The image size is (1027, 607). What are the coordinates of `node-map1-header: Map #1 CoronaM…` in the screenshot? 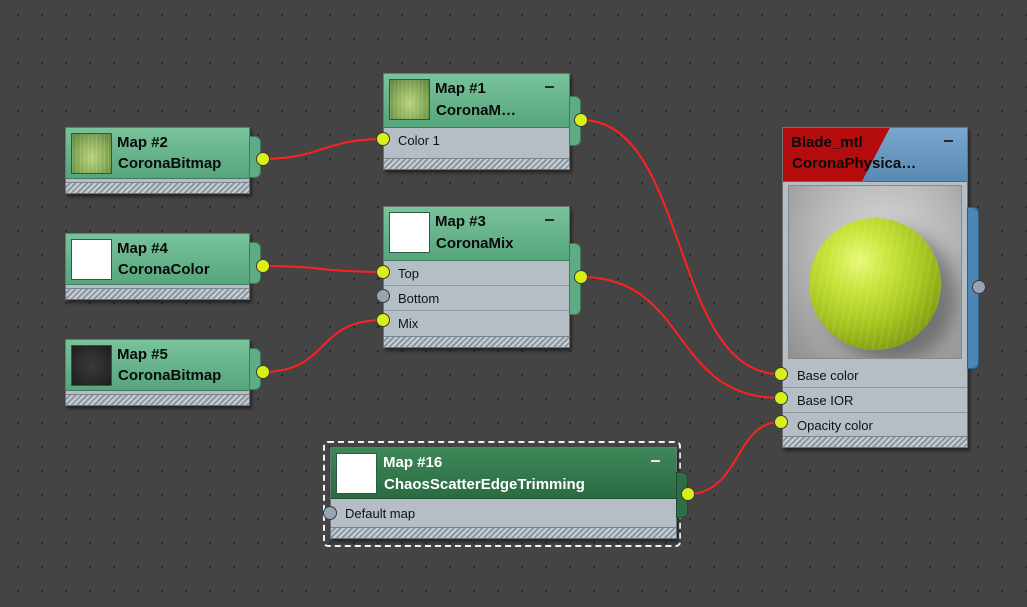 It's located at (476, 101).